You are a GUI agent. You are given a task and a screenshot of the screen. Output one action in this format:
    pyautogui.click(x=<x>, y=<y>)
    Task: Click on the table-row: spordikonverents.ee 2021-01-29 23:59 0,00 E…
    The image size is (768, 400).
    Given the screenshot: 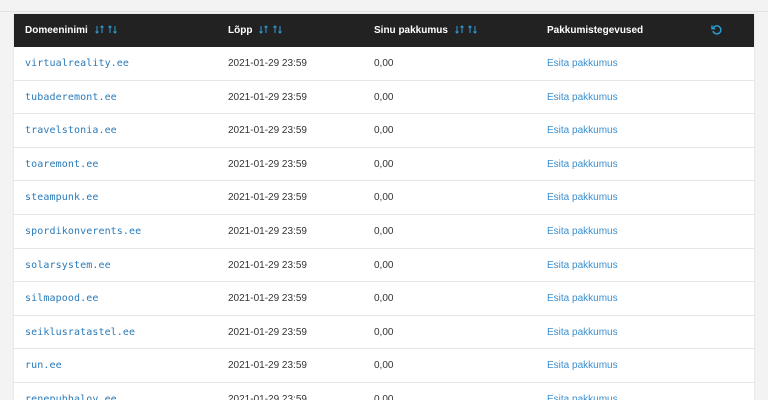 What is the action you would take?
    pyautogui.click(x=384, y=232)
    